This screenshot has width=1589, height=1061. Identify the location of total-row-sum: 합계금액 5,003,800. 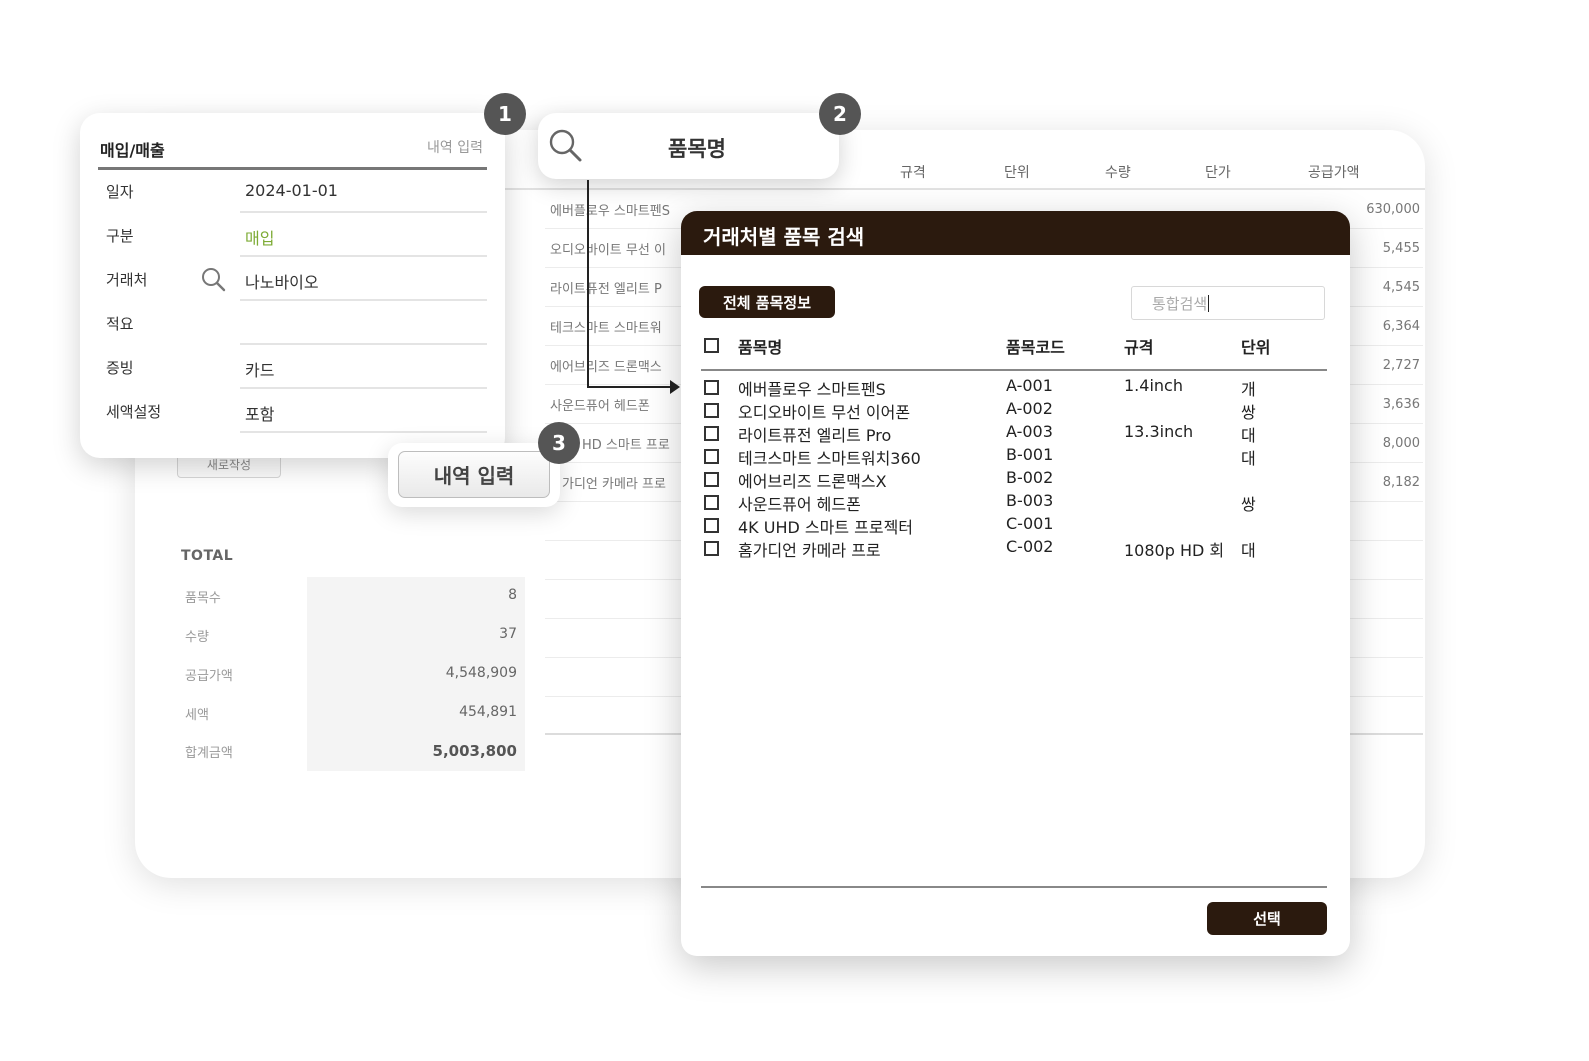
(353, 751).